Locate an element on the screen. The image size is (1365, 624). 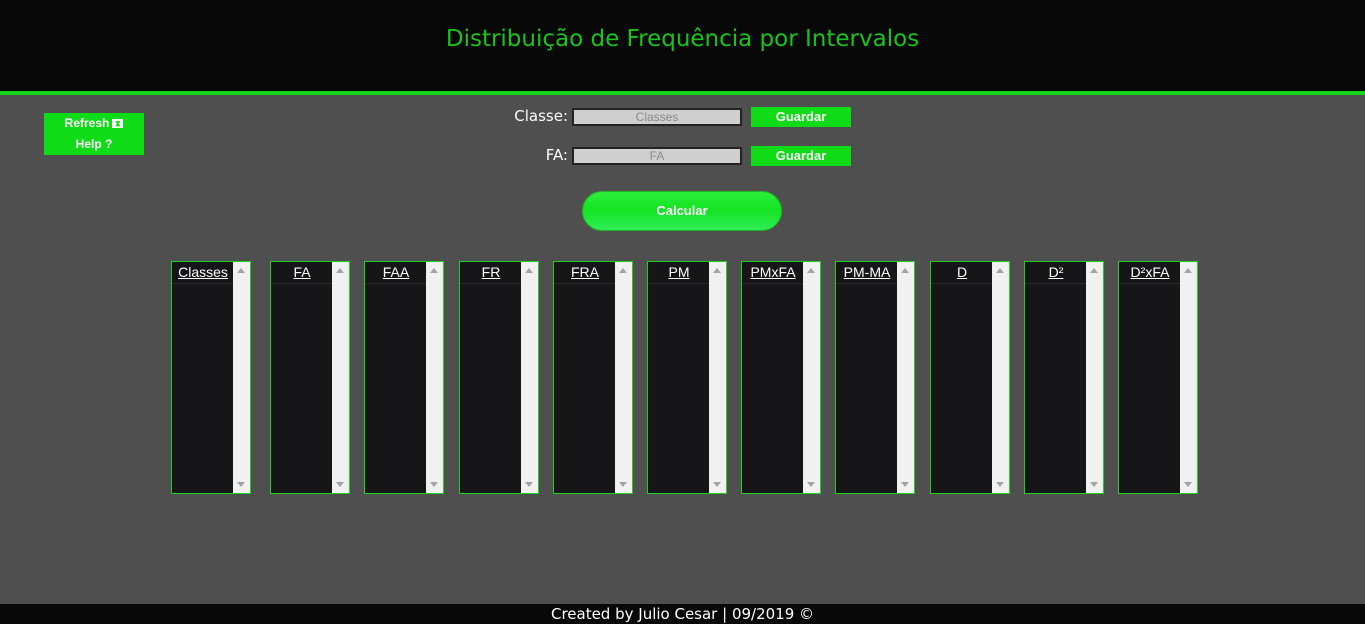
refresh-button: Refresh ⧗ is located at coordinates (94, 123).